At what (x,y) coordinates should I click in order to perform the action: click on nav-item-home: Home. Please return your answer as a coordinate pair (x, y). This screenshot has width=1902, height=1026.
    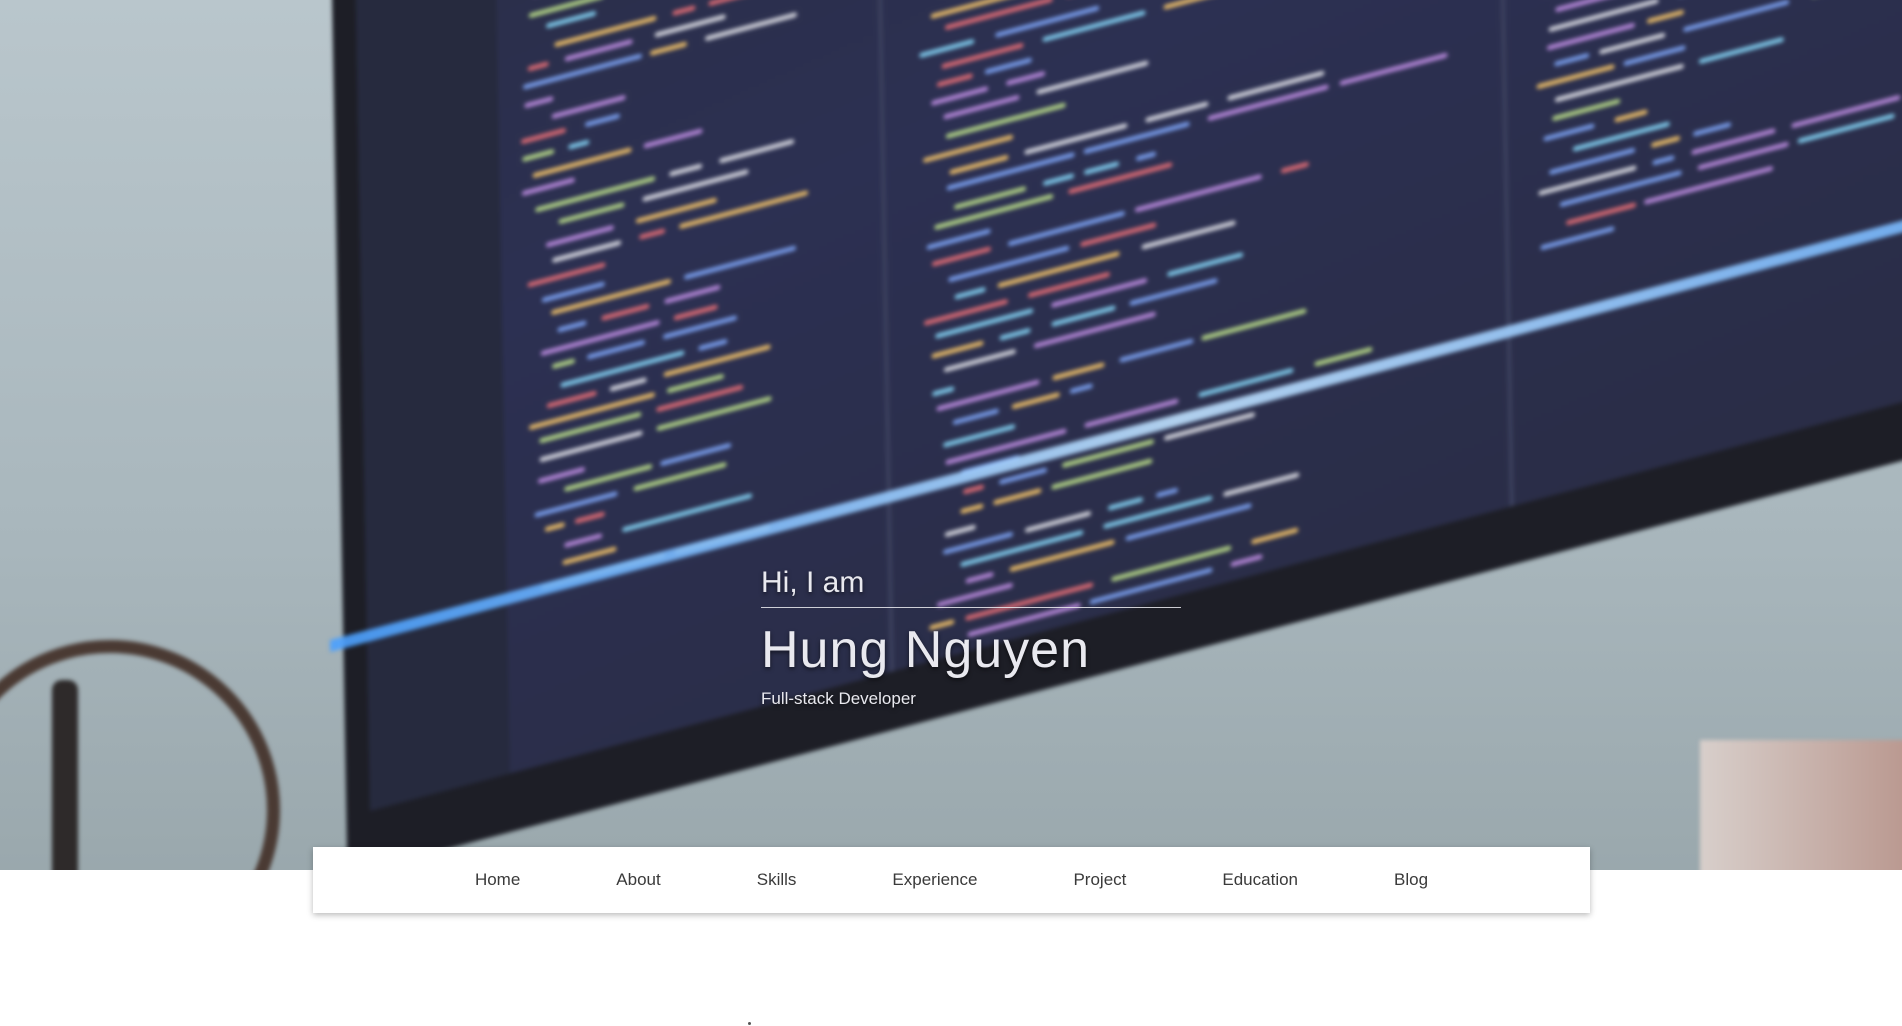
    Looking at the image, I should click on (497, 880).